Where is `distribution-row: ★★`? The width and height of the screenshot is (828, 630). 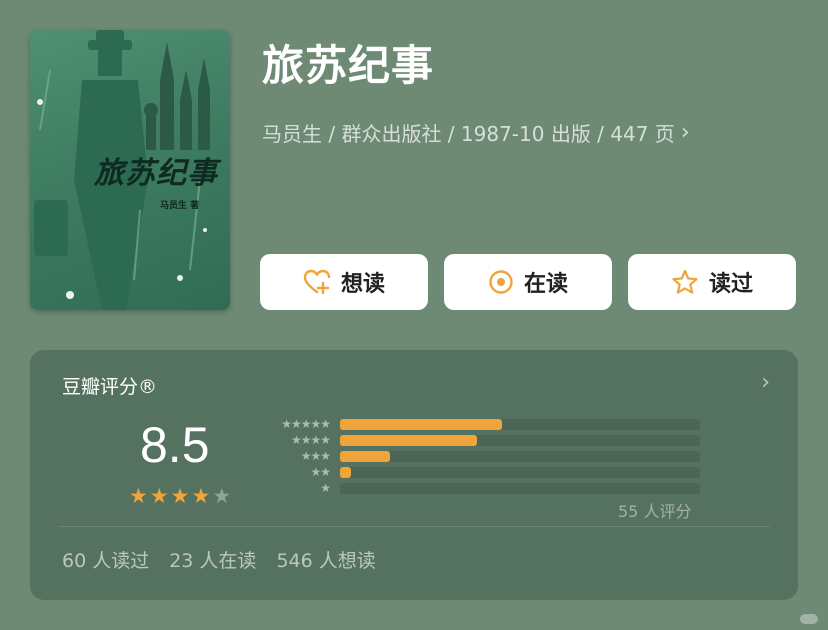
distribution-row: ★★ is located at coordinates (478, 472).